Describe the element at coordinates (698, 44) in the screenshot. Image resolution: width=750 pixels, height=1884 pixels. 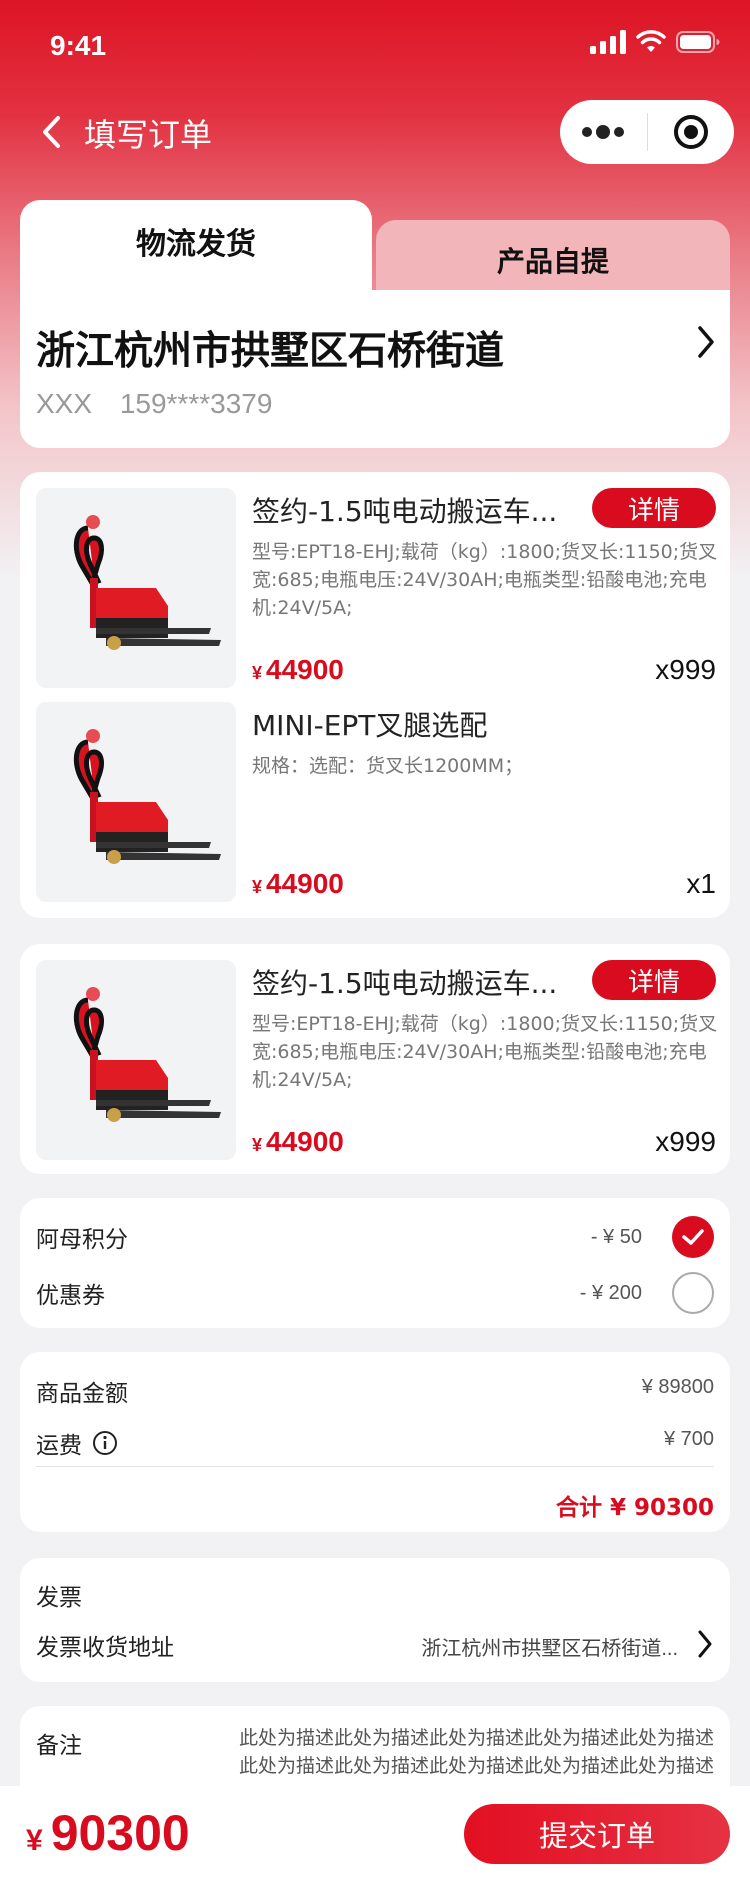
I see `battery-icon` at that location.